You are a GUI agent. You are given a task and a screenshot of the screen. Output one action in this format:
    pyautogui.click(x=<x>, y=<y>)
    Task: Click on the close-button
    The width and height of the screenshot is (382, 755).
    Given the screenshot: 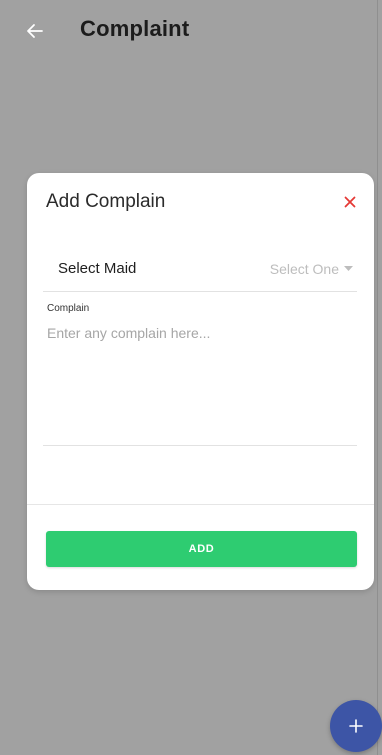 What is the action you would take?
    pyautogui.click(x=350, y=202)
    